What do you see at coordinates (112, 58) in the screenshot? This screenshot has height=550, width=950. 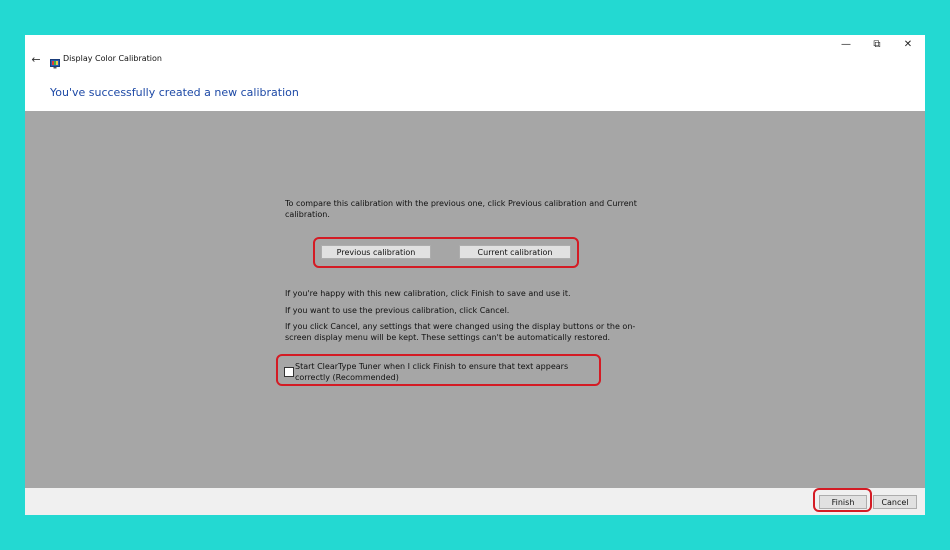 I see `app-title: Display Color Calibration` at bounding box center [112, 58].